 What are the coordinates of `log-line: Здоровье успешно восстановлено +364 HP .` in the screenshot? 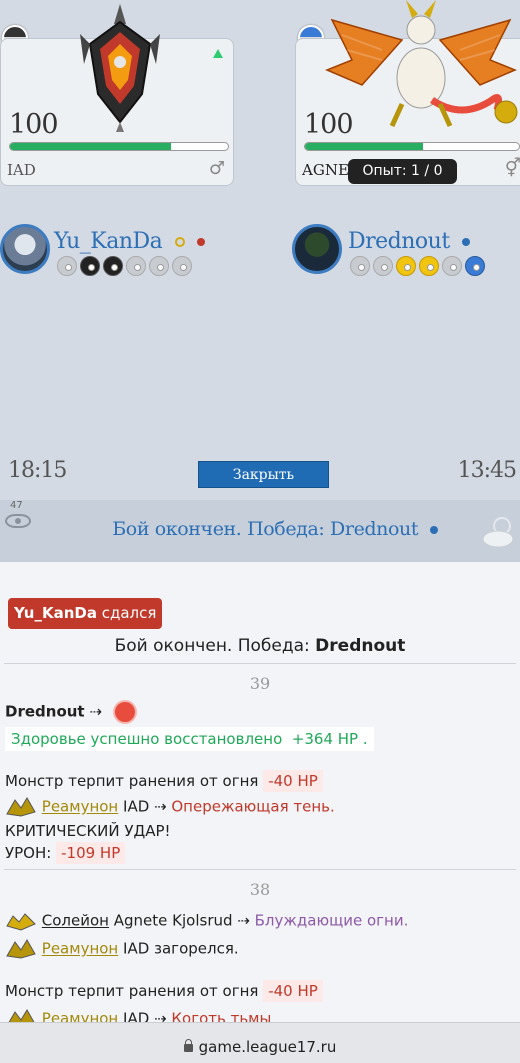 It's located at (189, 739).